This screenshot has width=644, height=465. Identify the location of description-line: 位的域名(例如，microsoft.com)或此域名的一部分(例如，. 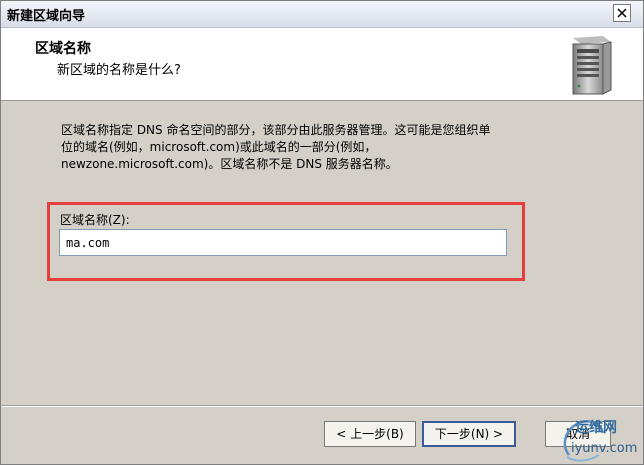
(219, 147).